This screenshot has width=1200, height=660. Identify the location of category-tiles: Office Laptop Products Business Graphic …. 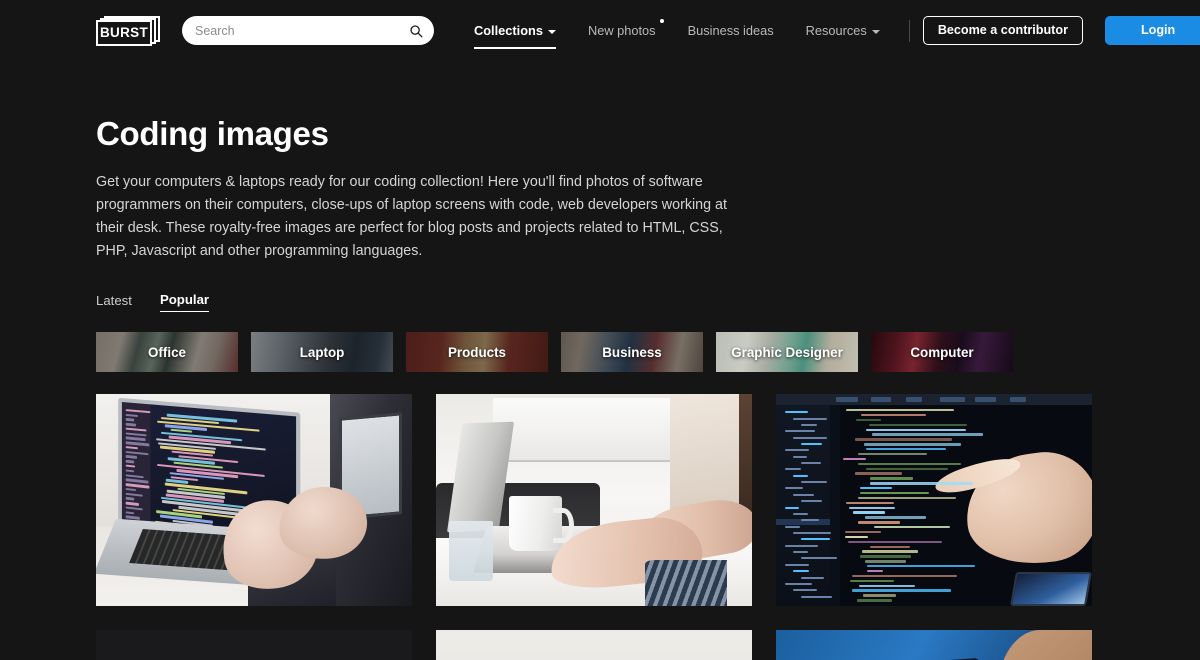
(600, 352).